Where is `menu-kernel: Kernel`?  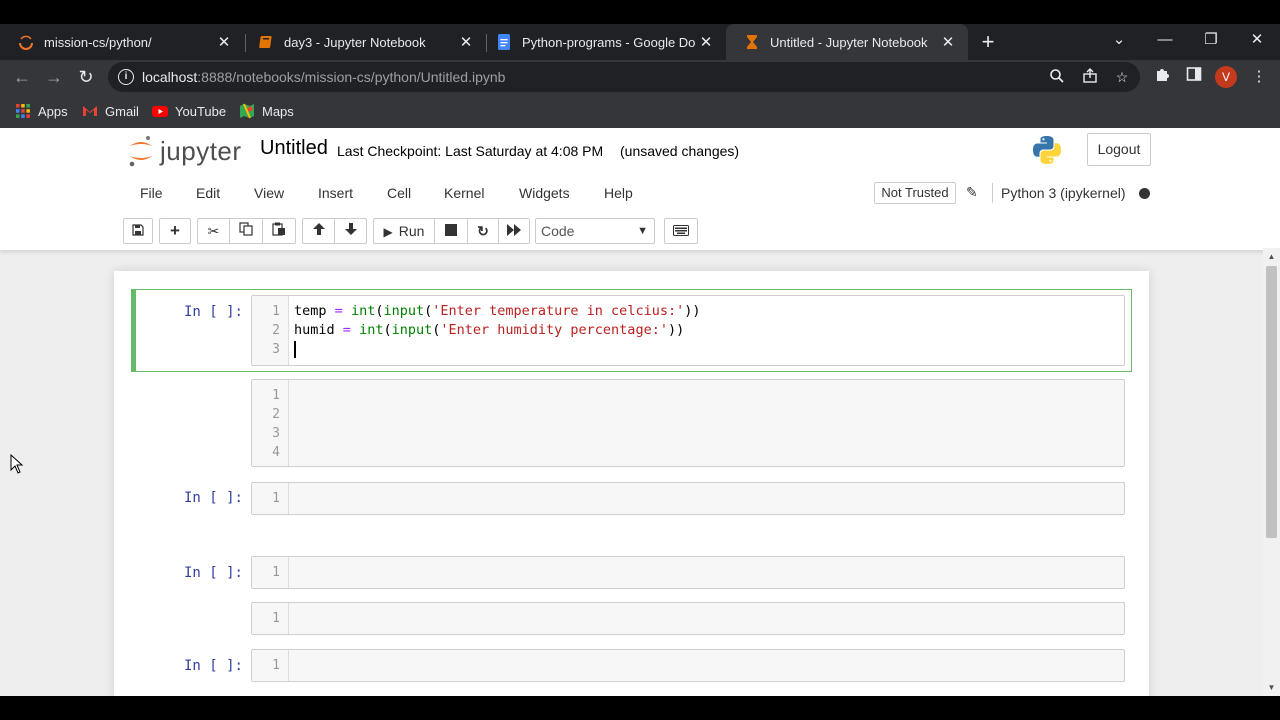
menu-kernel: Kernel is located at coordinates (464, 193).